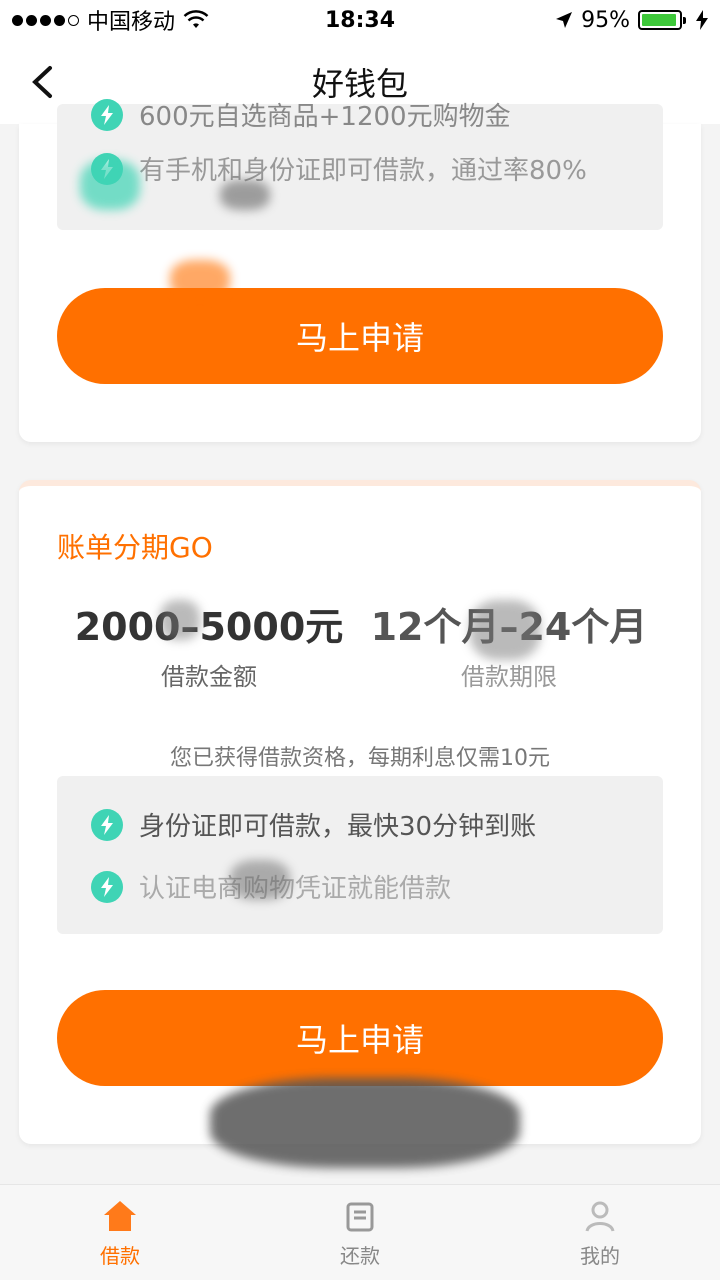 The height and width of the screenshot is (1280, 720). Describe the element at coordinates (600, 1216) in the screenshot. I see `profile-icon` at that location.